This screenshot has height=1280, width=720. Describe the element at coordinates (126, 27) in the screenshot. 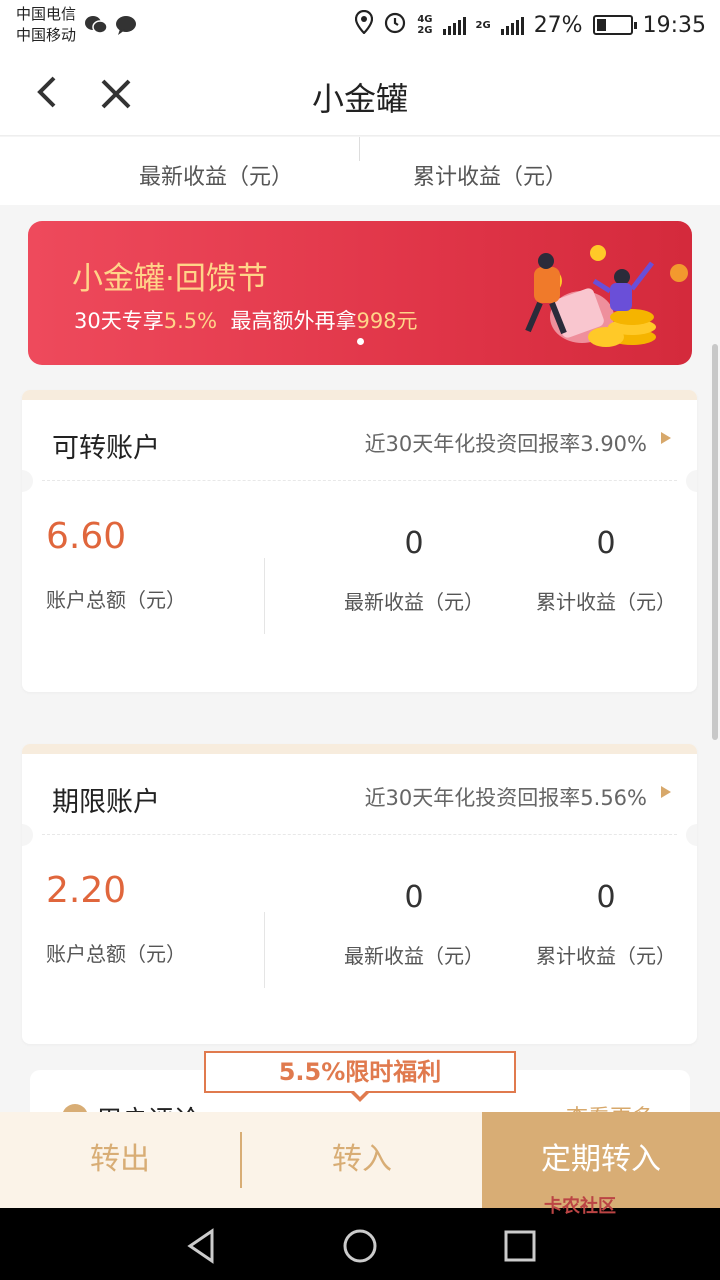

I see `message-icon` at that location.